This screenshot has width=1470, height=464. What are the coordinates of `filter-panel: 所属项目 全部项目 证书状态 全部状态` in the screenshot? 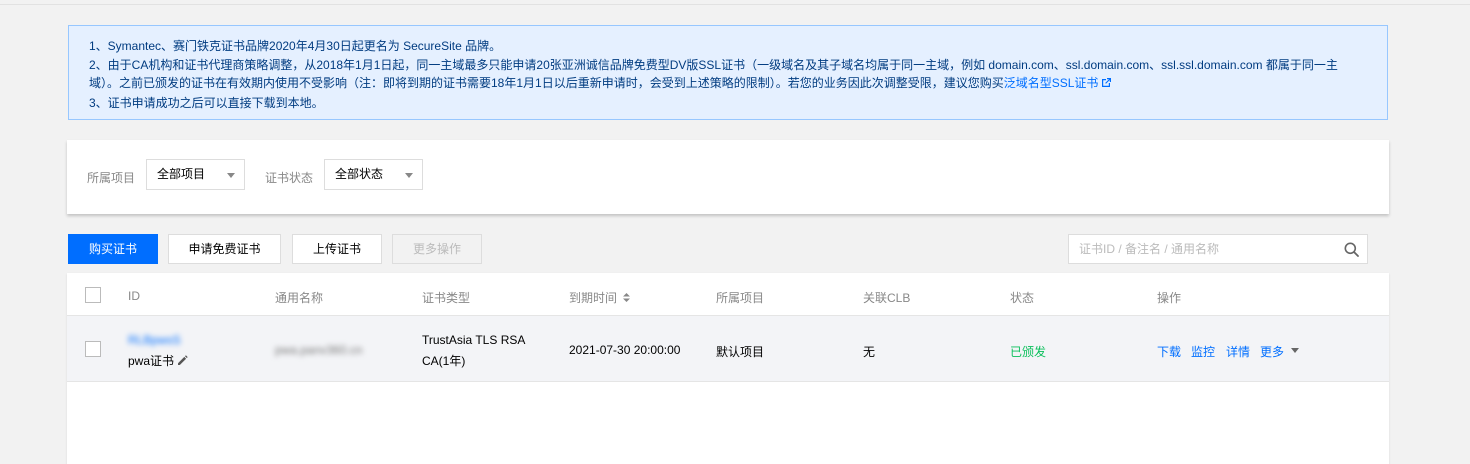 It's located at (728, 177).